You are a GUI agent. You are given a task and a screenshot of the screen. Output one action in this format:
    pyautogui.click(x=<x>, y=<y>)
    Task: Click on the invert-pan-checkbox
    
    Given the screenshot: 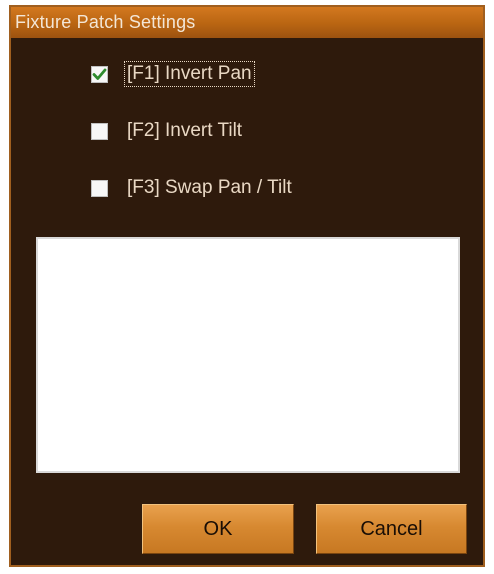 What is the action you would take?
    pyautogui.click(x=99, y=74)
    